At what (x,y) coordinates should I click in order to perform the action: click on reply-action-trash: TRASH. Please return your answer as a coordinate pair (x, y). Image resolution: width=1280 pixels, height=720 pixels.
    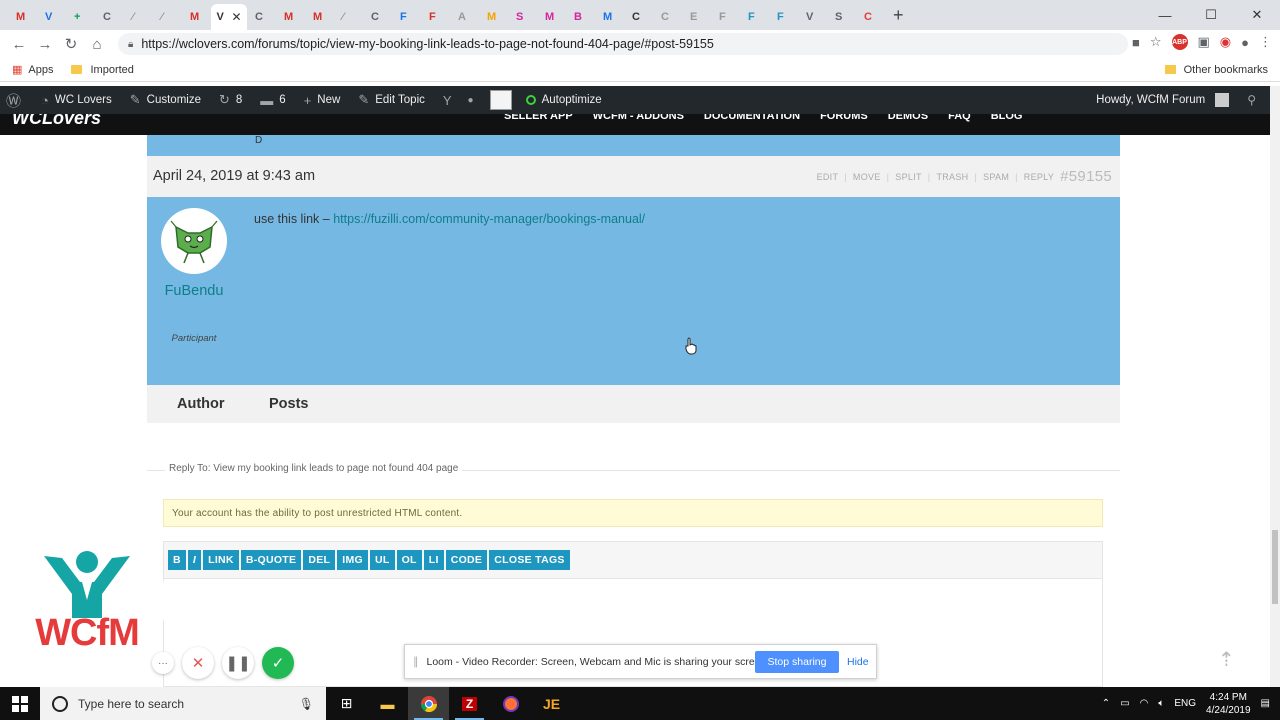
    Looking at the image, I should click on (952, 177).